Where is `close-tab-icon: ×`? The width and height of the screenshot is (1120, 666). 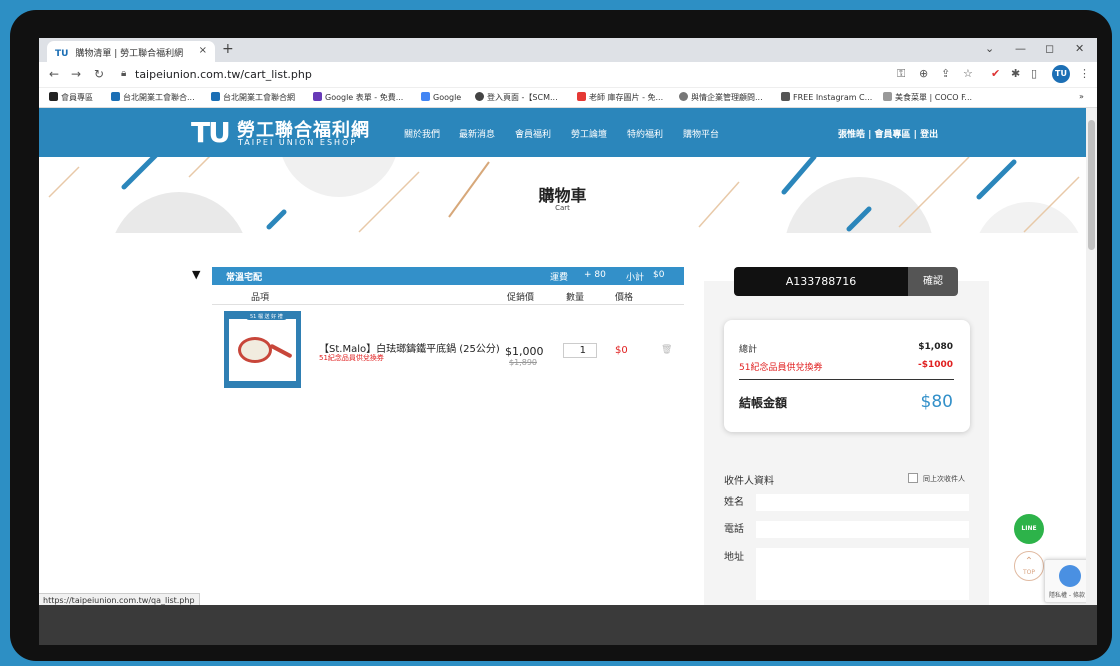 close-tab-icon: × is located at coordinates (203, 50).